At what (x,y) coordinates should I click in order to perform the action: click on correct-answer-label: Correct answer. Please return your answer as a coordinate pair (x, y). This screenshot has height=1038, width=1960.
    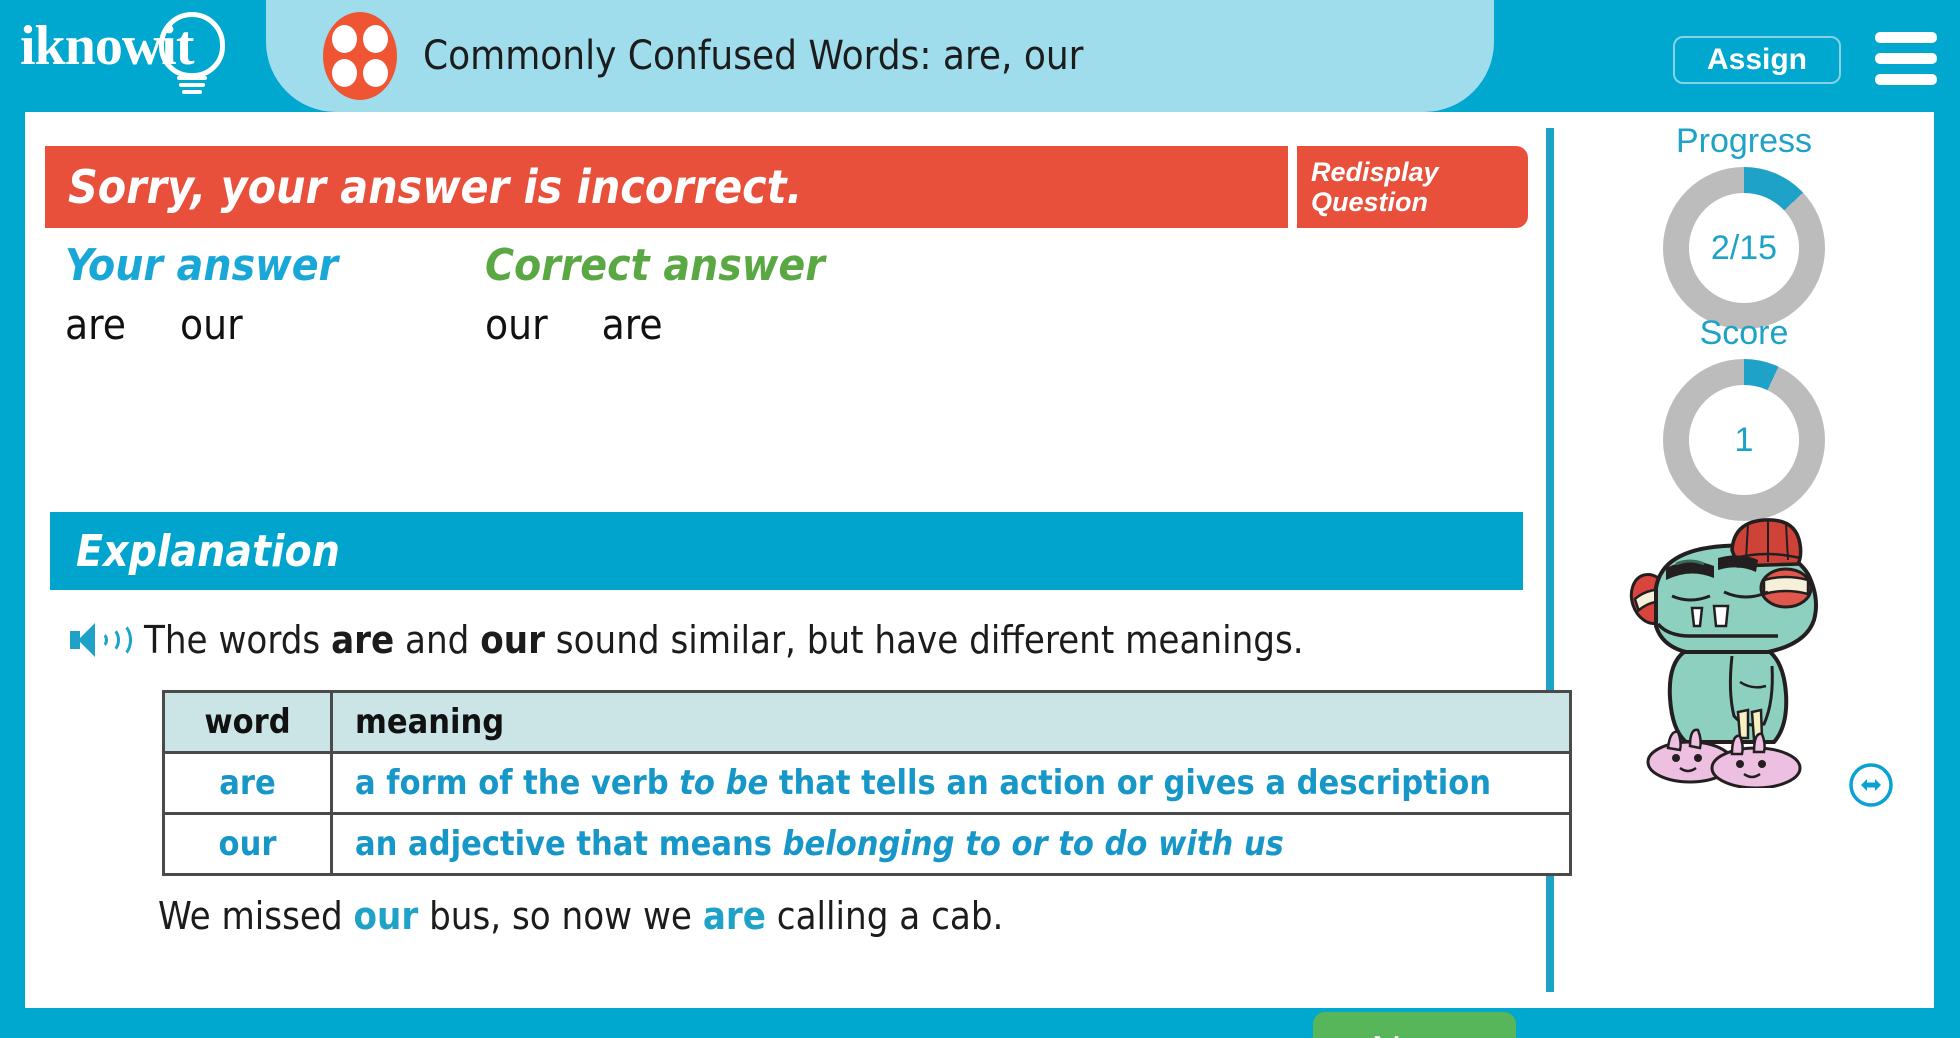
    Looking at the image, I should click on (655, 265).